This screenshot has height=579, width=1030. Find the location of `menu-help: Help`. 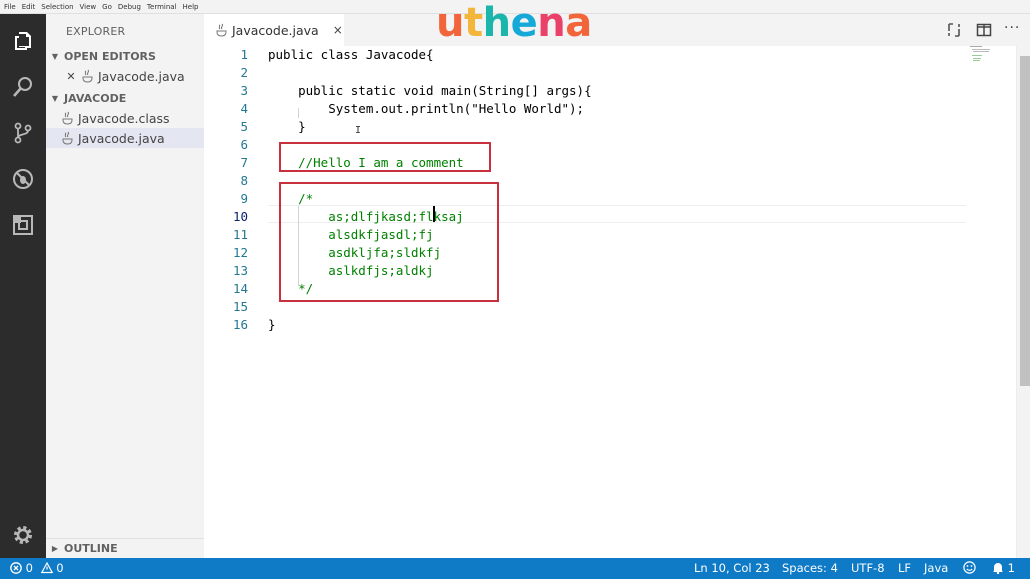

menu-help: Help is located at coordinates (191, 7).